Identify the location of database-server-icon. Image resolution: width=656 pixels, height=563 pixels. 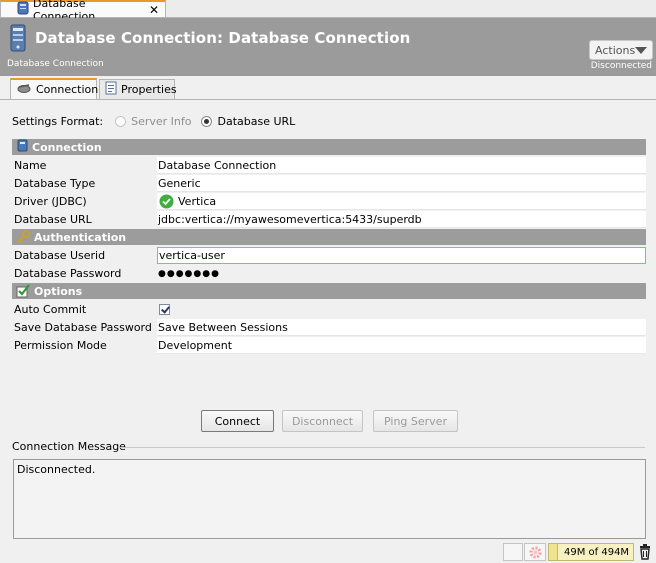
(18, 39).